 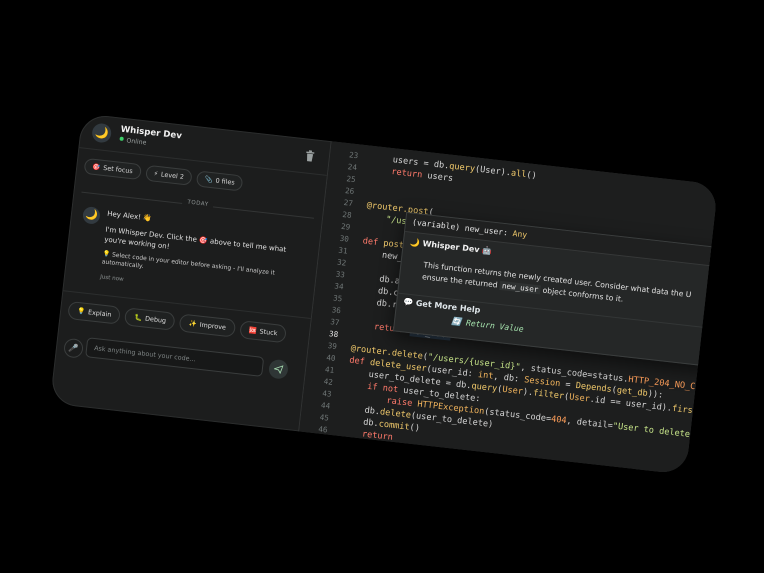 What do you see at coordinates (345, 226) in the screenshot?
I see `line-number: 29` at bounding box center [345, 226].